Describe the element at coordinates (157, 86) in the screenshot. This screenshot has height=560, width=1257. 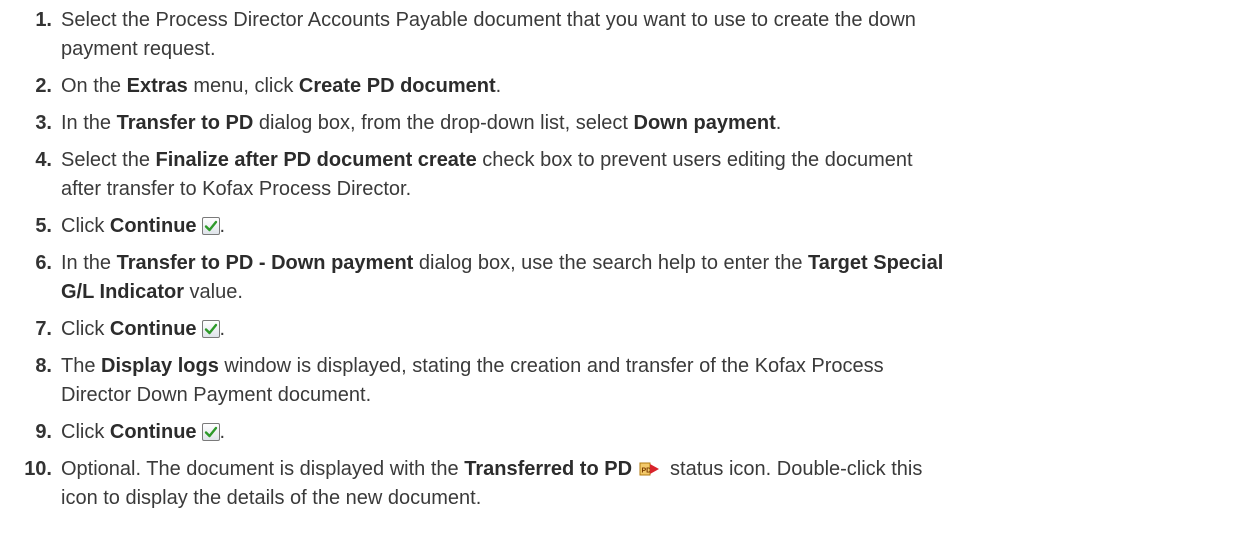
I see `ui-term: Extras` at that location.